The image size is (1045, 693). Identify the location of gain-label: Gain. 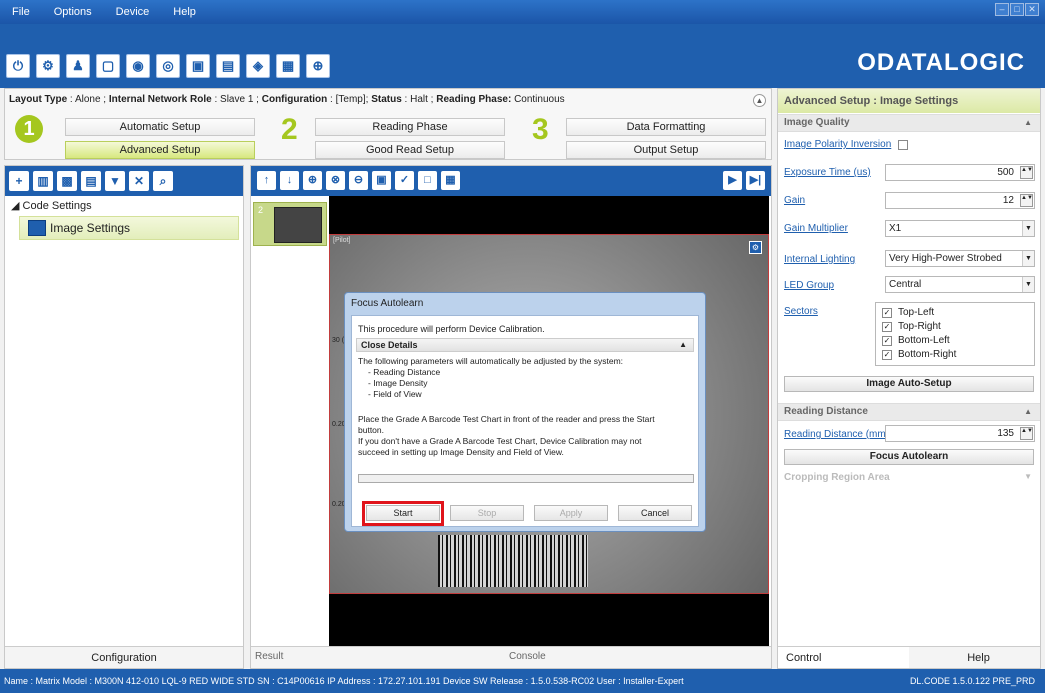
(795, 200).